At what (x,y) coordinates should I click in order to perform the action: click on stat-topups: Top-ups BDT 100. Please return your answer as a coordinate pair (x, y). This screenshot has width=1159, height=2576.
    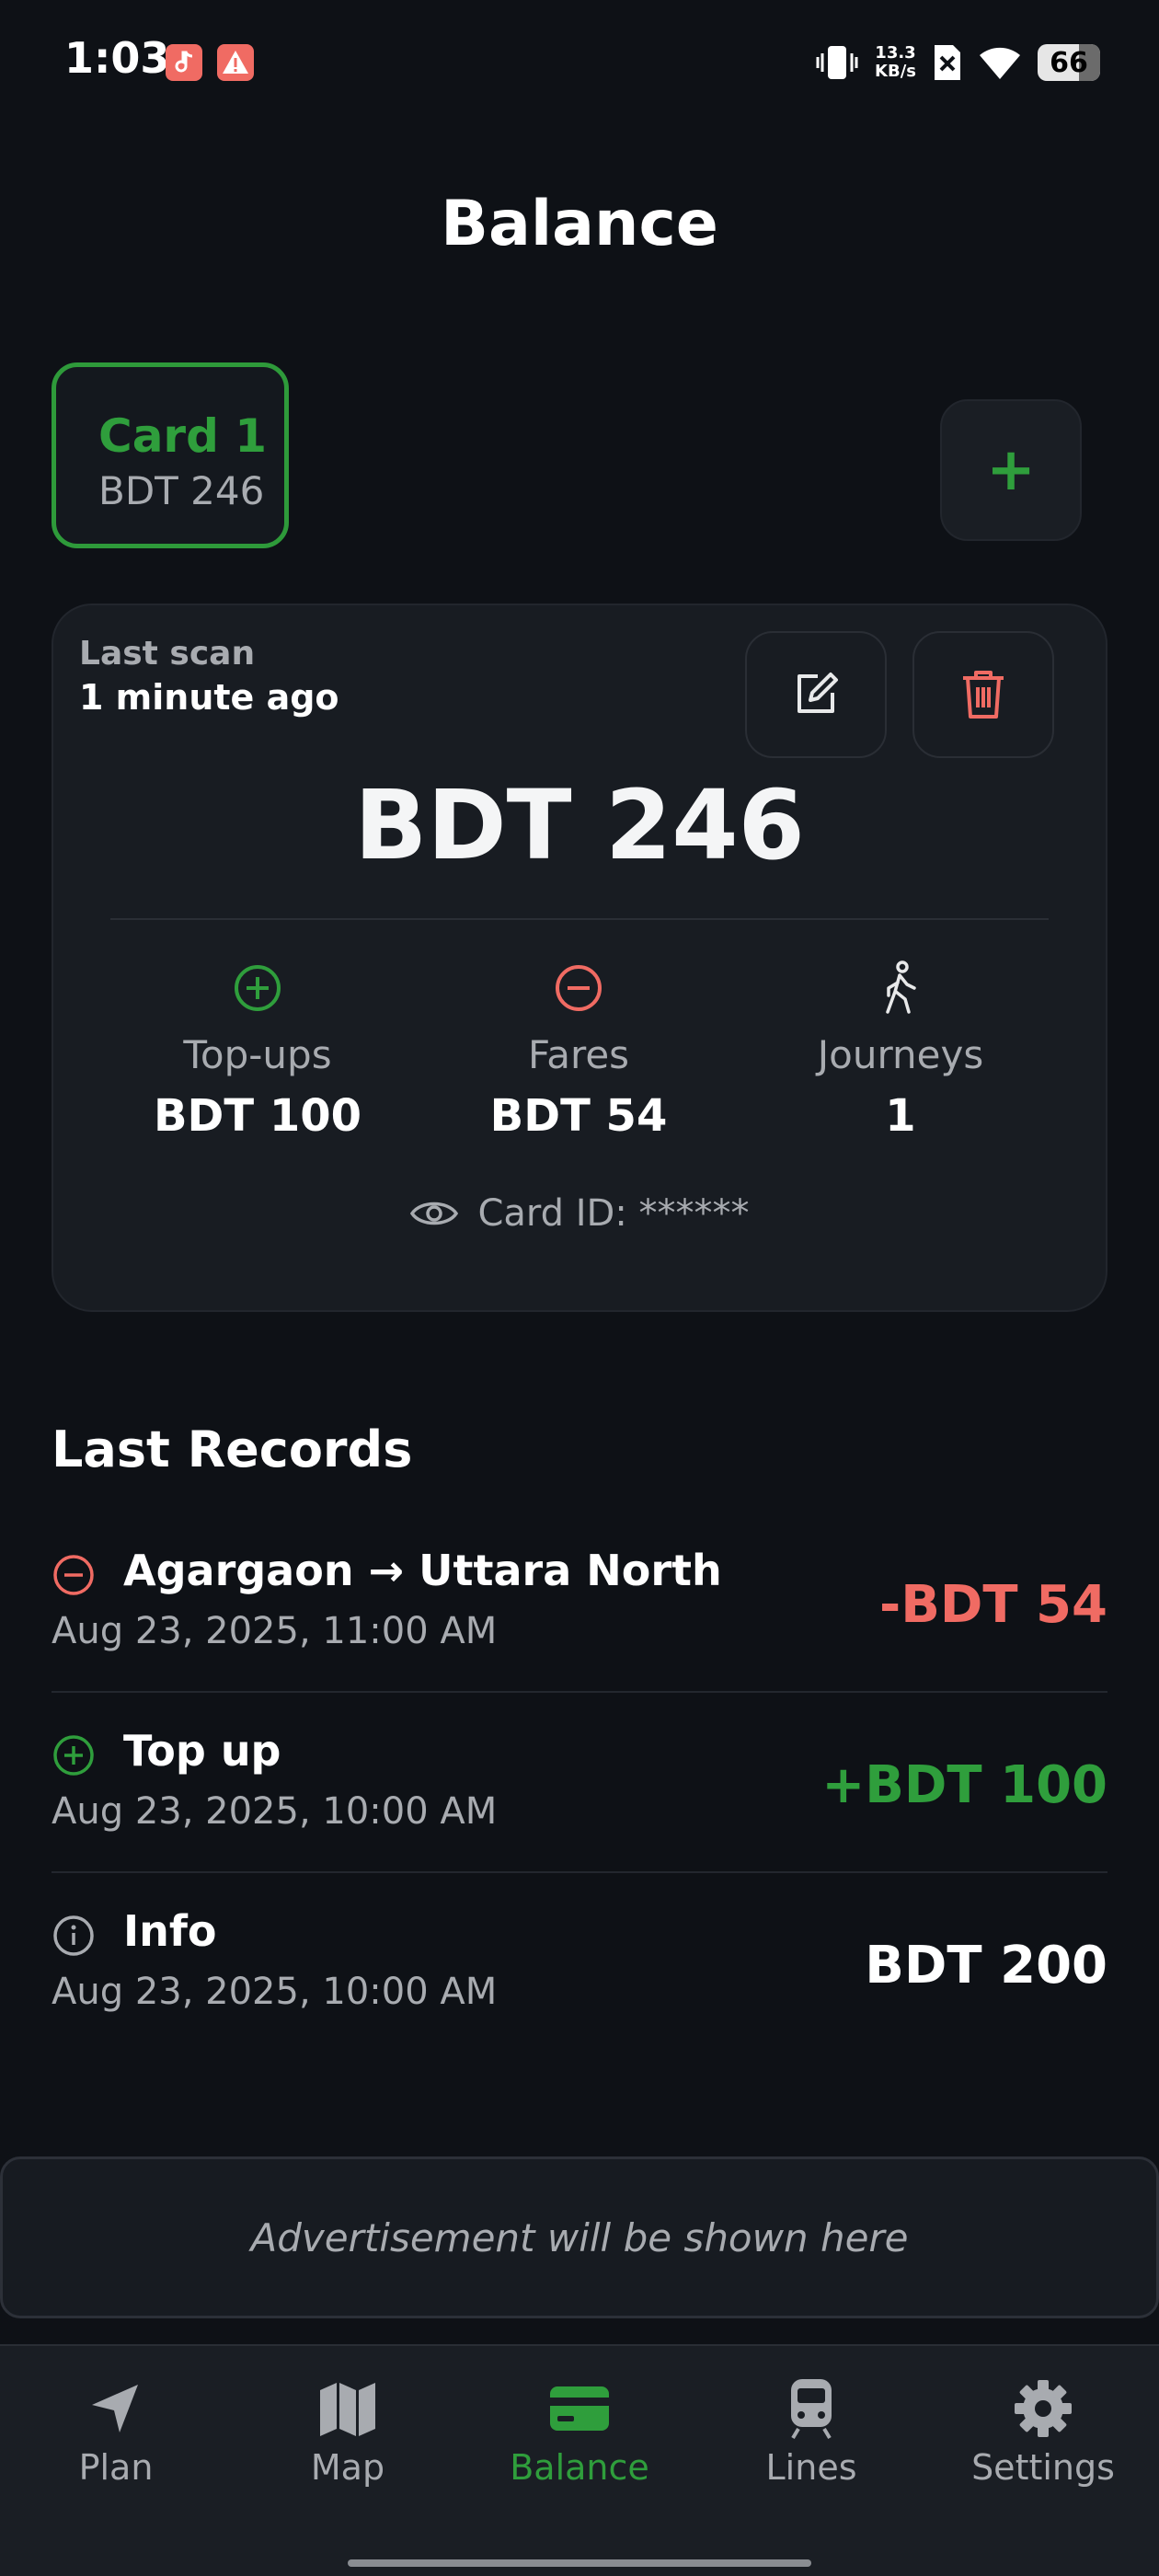
    Looking at the image, I should click on (258, 1051).